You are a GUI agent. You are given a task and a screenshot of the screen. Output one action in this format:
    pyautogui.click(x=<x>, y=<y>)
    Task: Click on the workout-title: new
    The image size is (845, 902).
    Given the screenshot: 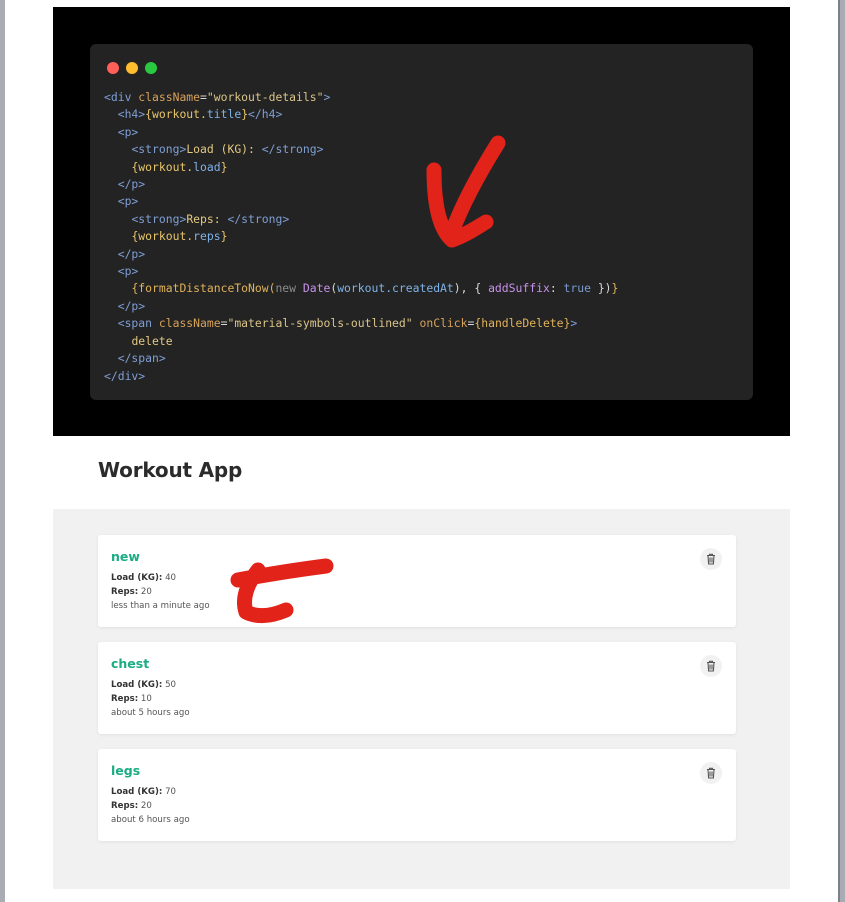 What is the action you would take?
    pyautogui.click(x=125, y=556)
    